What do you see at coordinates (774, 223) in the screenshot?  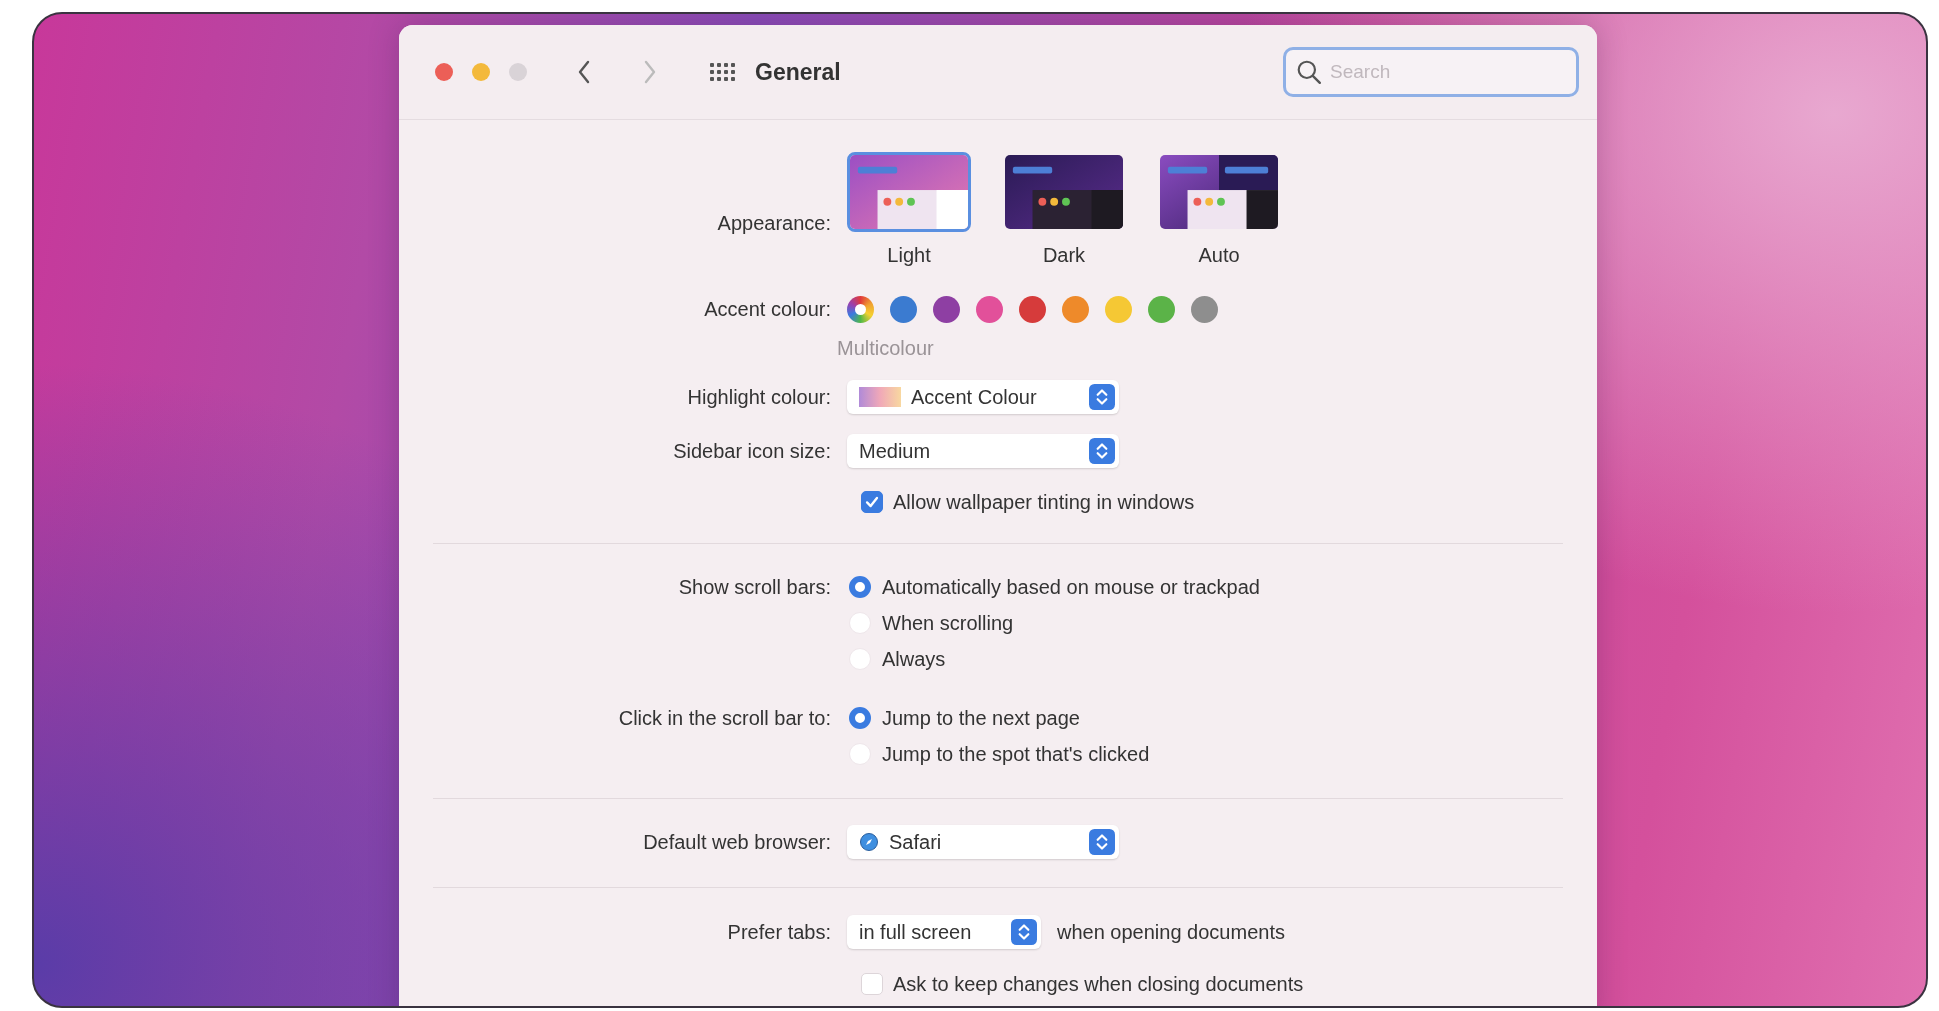 I see `field-label: Appearance:` at bounding box center [774, 223].